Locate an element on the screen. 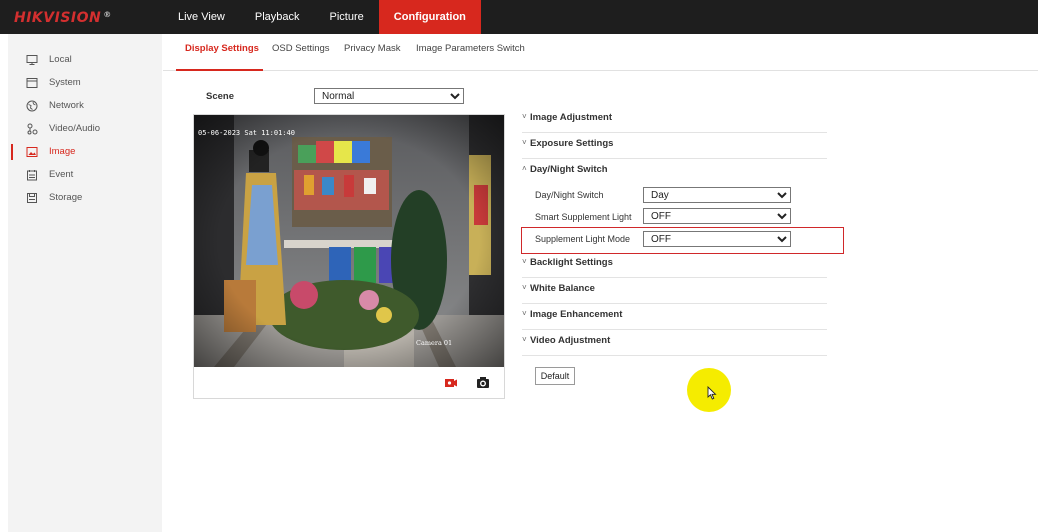 The height and width of the screenshot is (532, 1038). tab-privacy-mask: Privacy Mask is located at coordinates (372, 48).